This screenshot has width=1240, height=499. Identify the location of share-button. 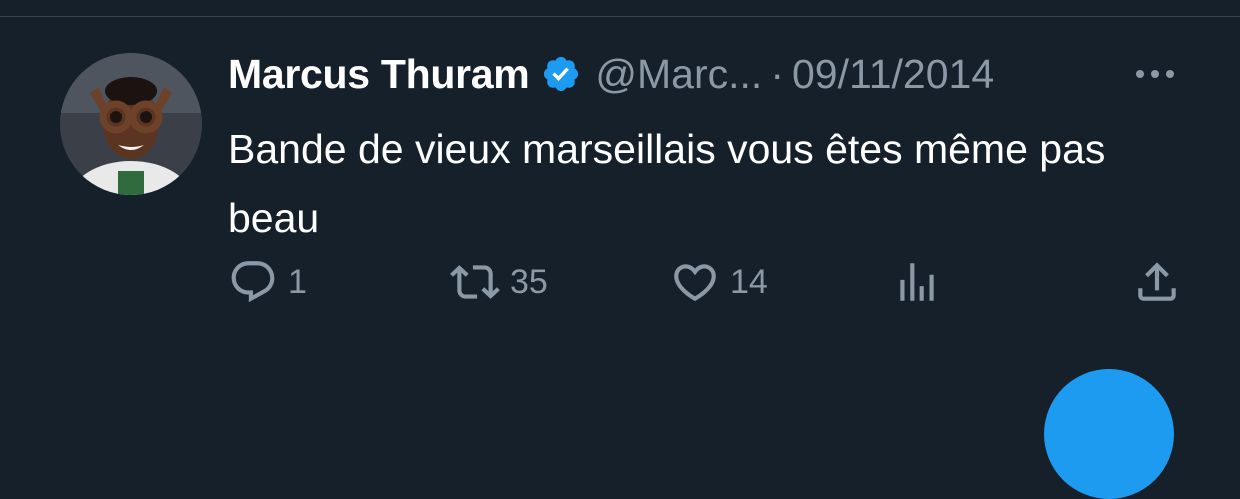
(1157, 282).